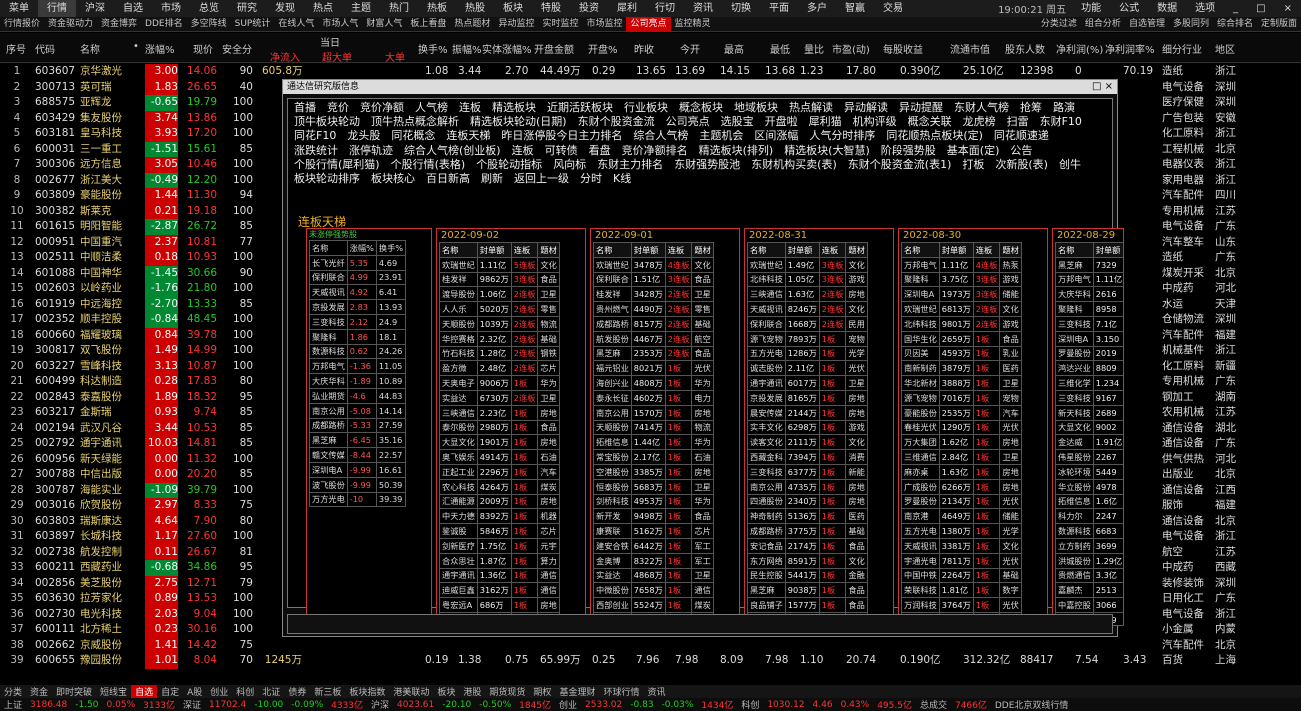 The width and height of the screenshot is (1301, 711). I want to click on dialog-link: 精选板块轮动(日期), so click(518, 122).